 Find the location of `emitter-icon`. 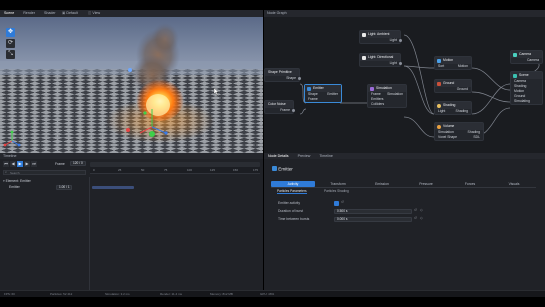

emitter-icon is located at coordinates (274, 169).